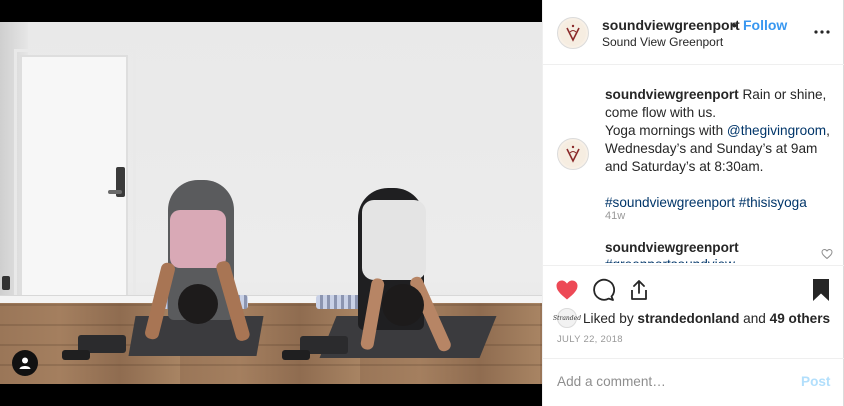 This screenshot has width=844, height=406. Describe the element at coordinates (827, 254) in the screenshot. I see `comment-like-icon` at that location.